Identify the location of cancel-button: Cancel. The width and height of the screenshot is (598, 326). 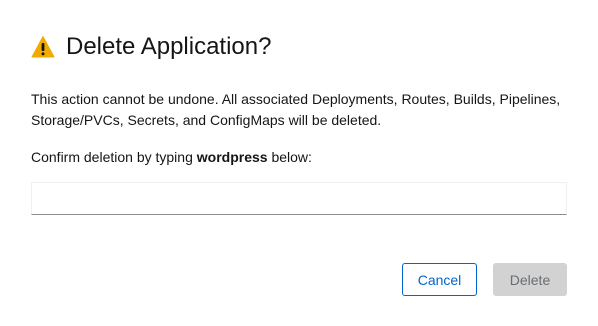
(439, 279).